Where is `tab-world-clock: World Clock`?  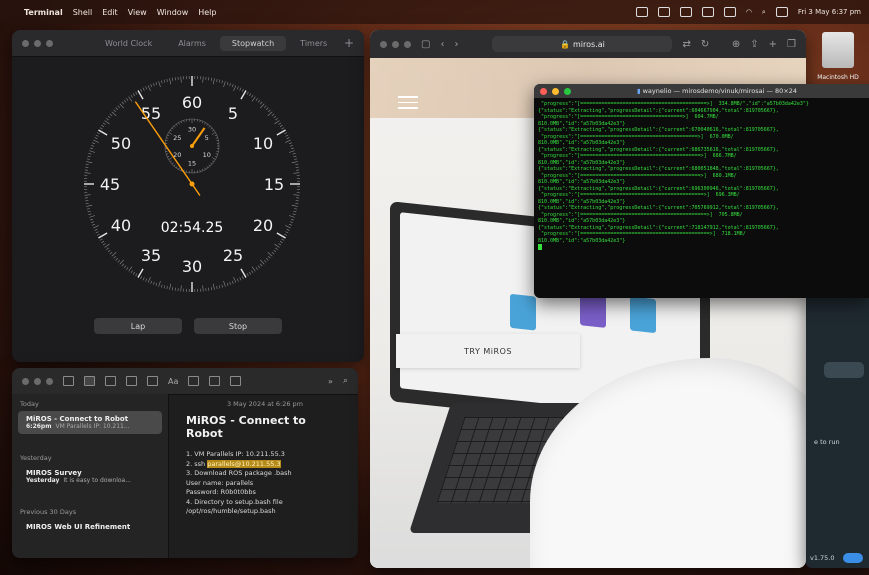 tab-world-clock: World Clock is located at coordinates (128, 43).